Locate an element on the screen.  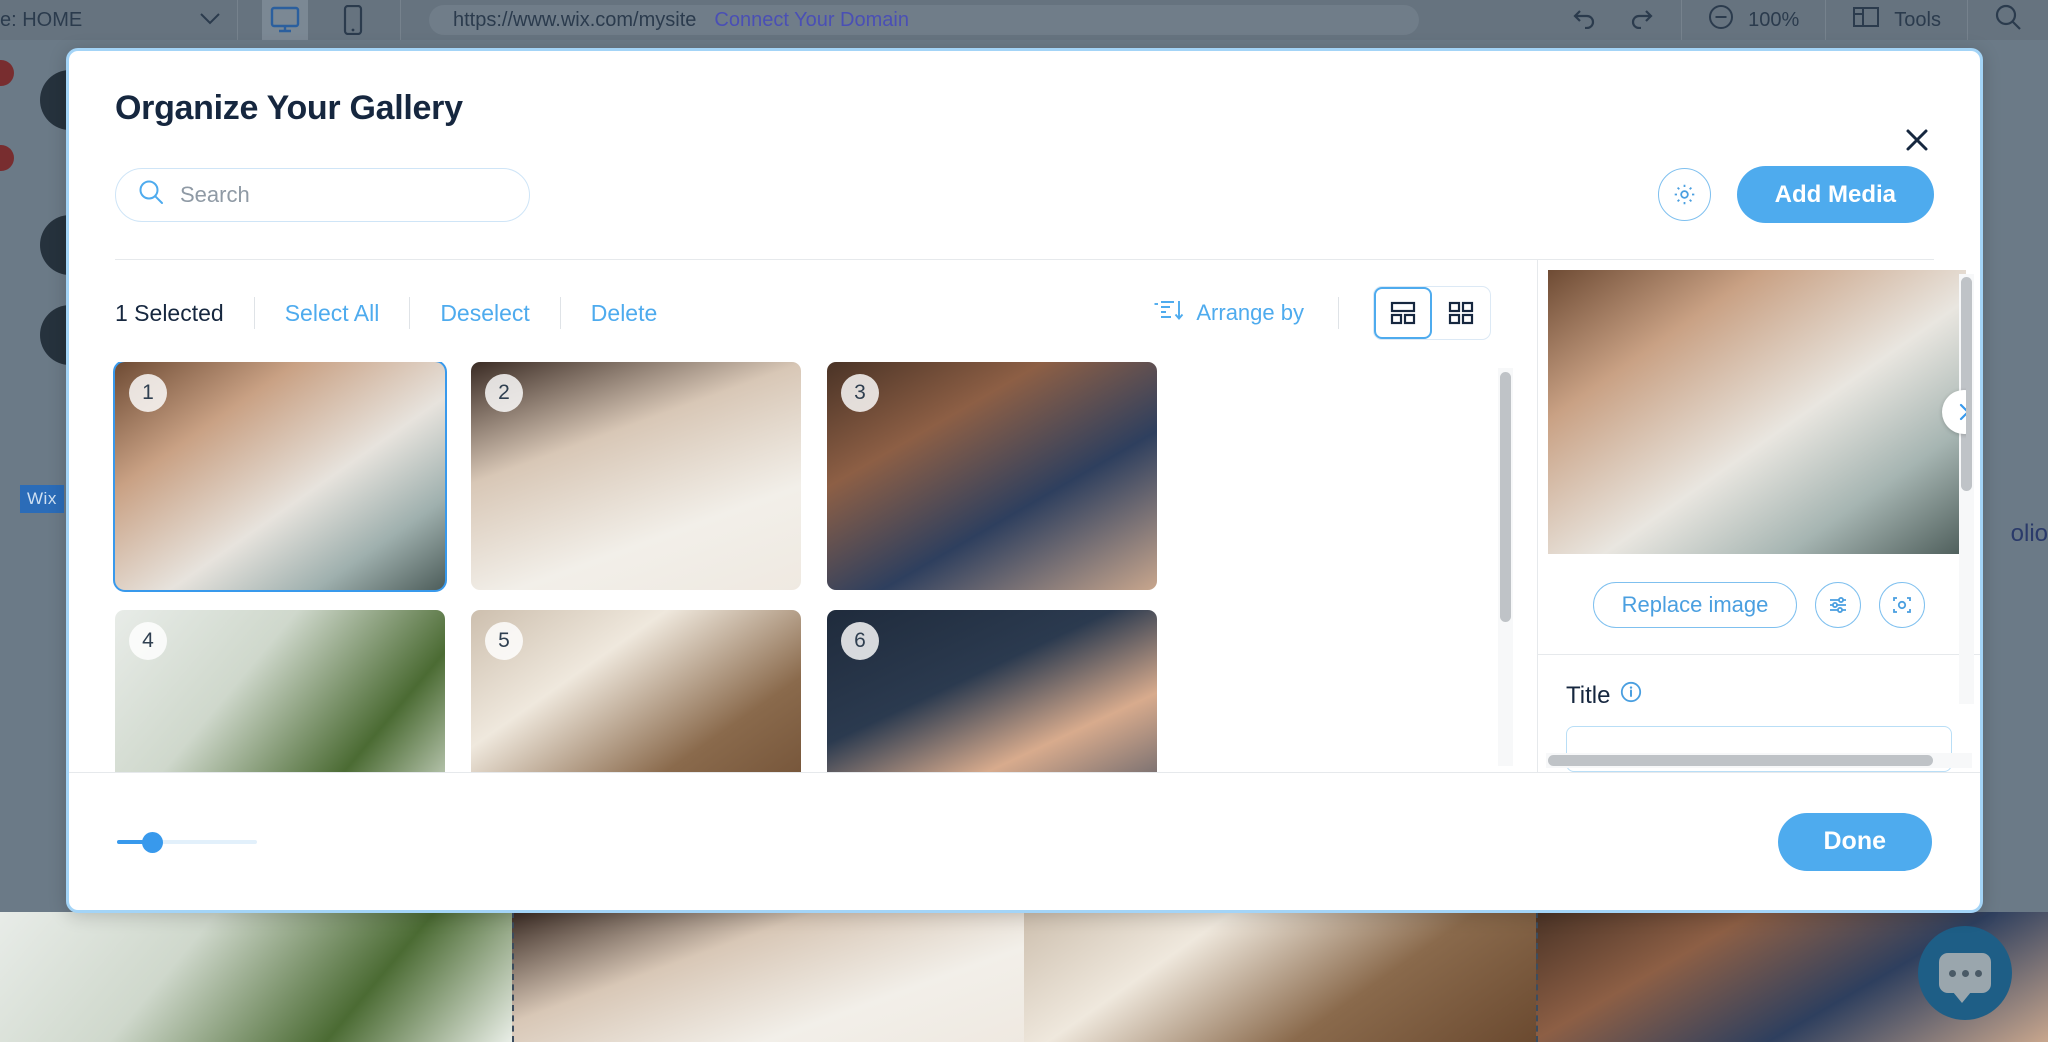
thumbnail-size-slider is located at coordinates (187, 842).